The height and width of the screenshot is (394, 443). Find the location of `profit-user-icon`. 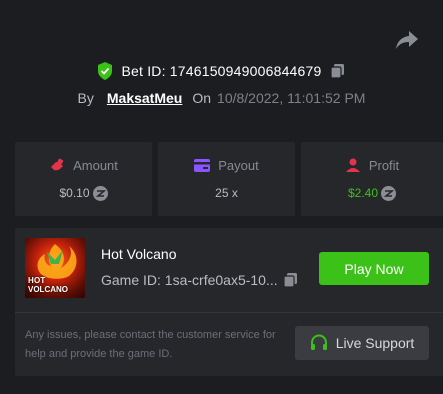

profit-user-icon is located at coordinates (353, 165).